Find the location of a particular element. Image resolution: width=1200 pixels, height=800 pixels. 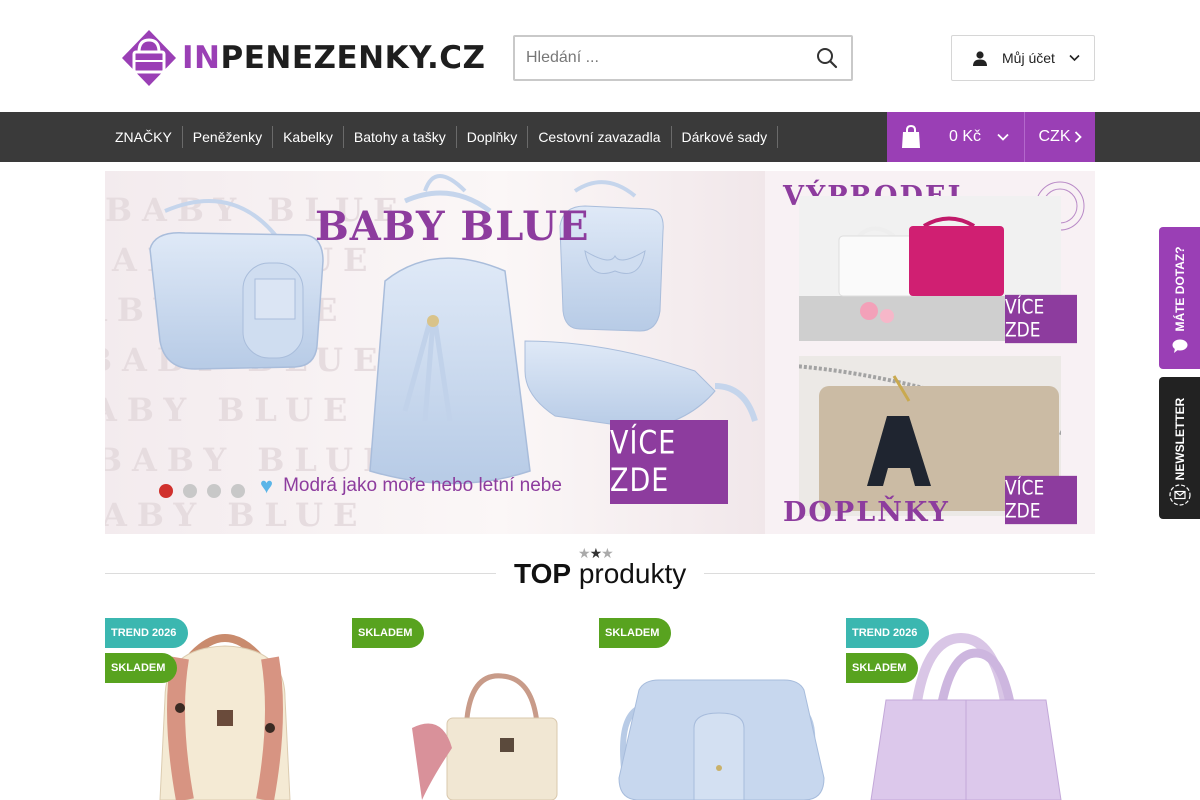

slider-title: BABY BLUE is located at coordinates (452, 226).